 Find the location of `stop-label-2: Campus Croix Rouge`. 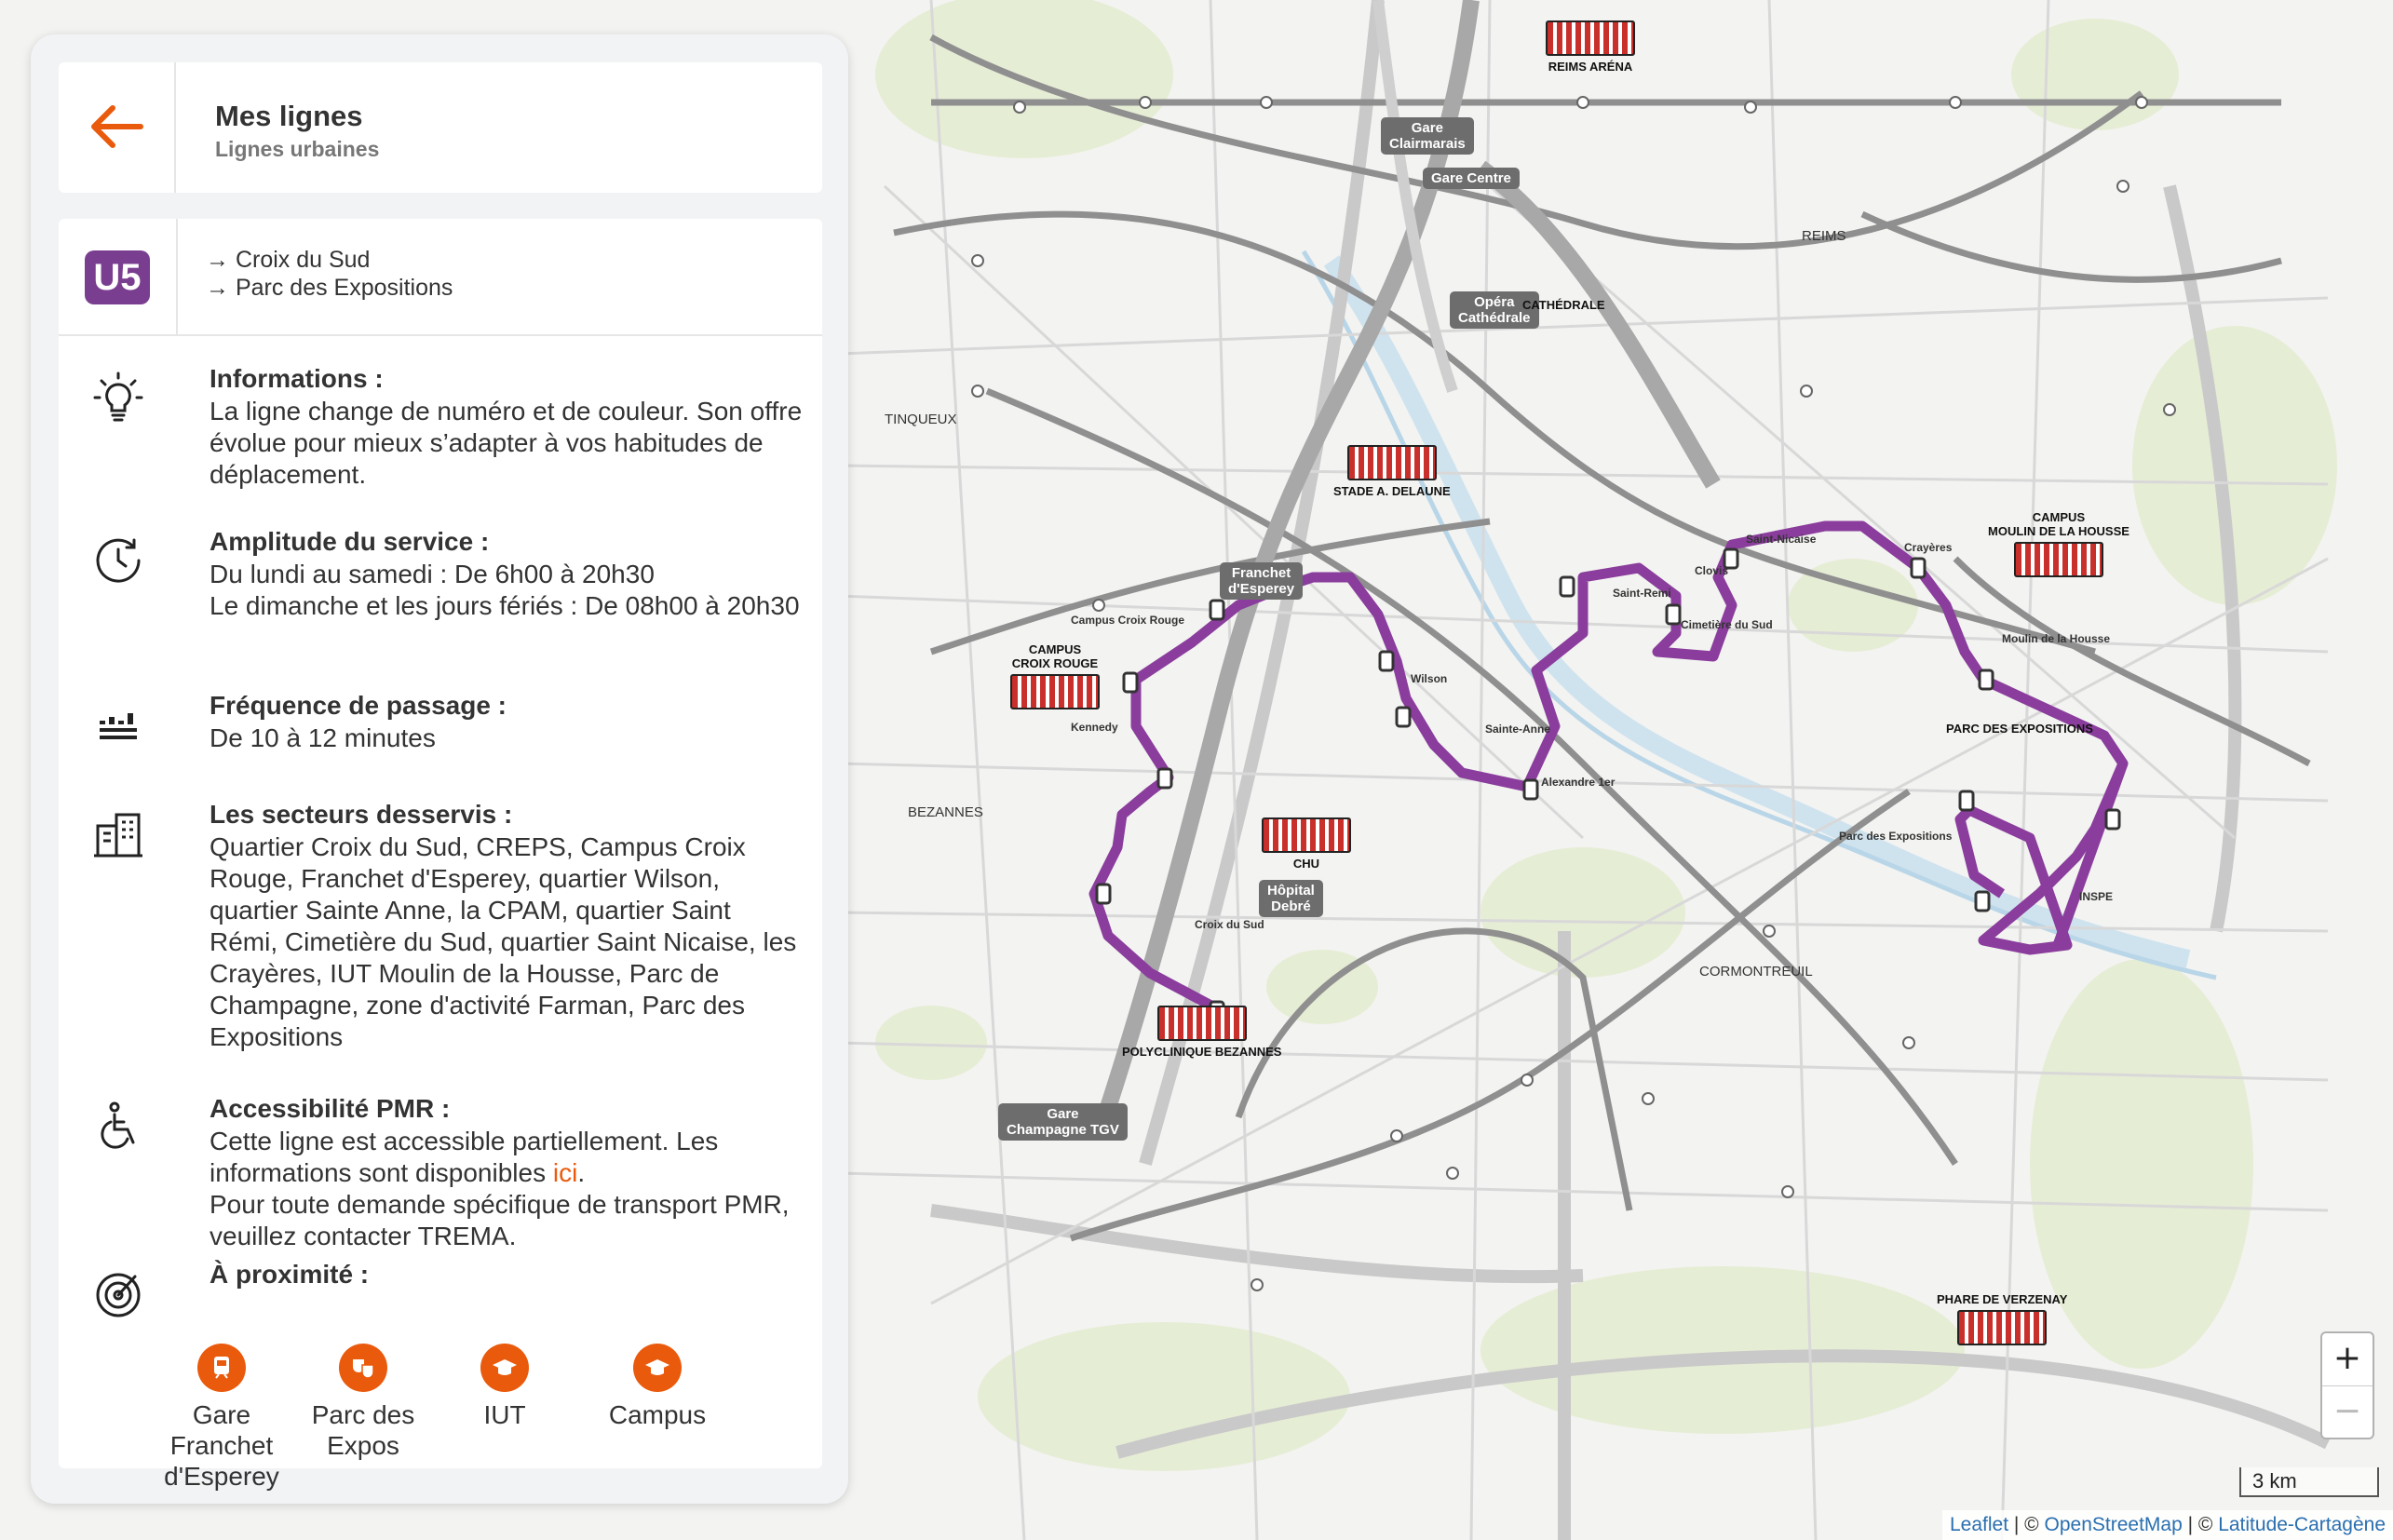

stop-label-2: Campus Croix Rouge is located at coordinates (1127, 620).